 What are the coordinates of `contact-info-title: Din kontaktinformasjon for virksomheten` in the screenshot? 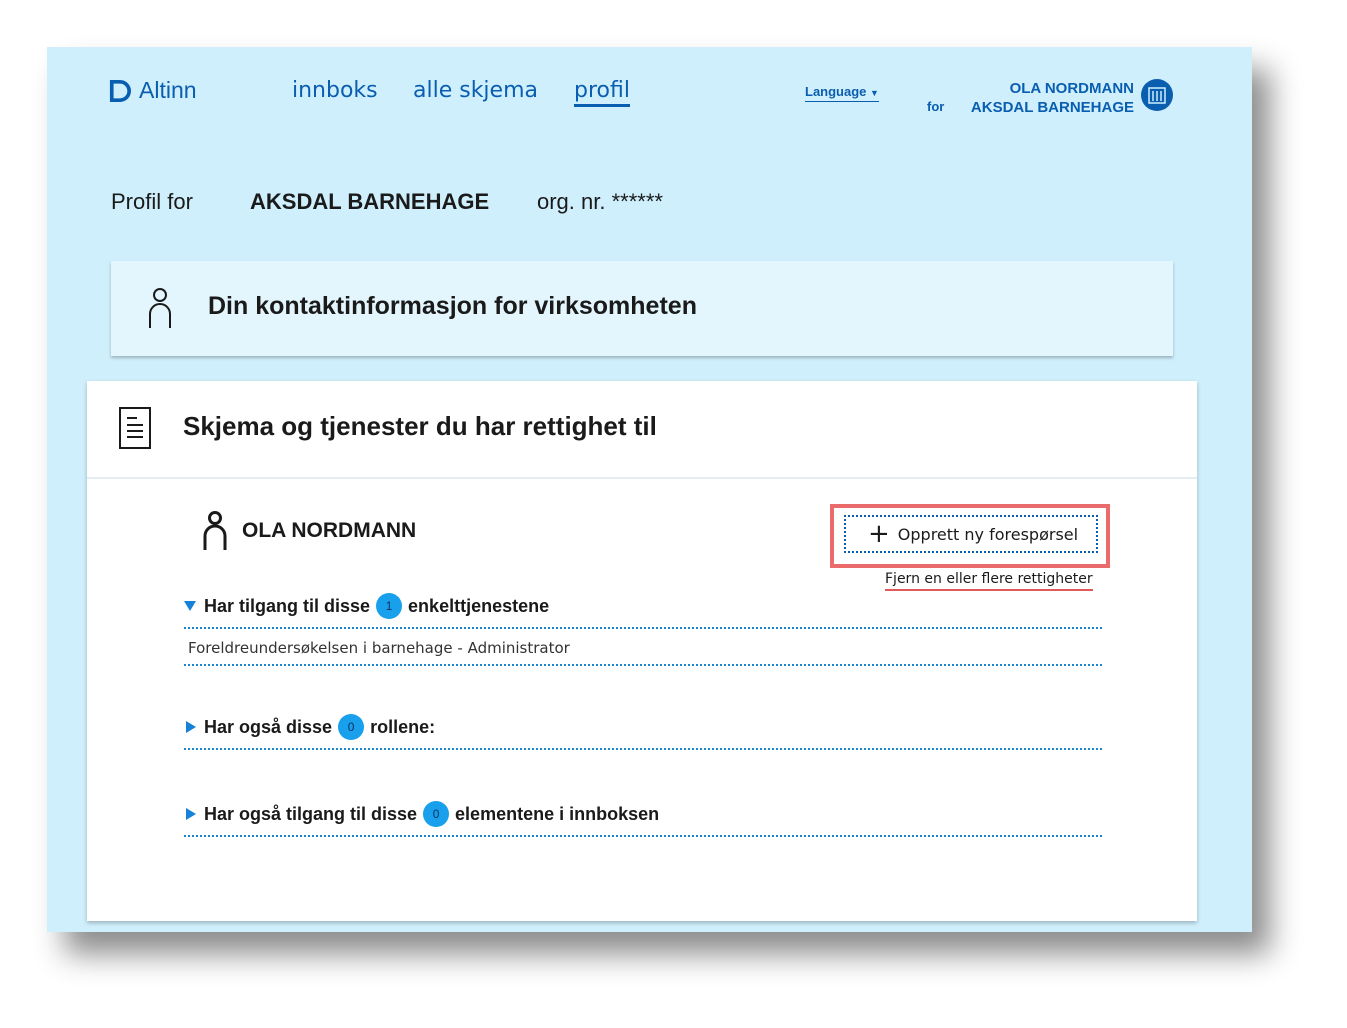 It's located at (452, 306).